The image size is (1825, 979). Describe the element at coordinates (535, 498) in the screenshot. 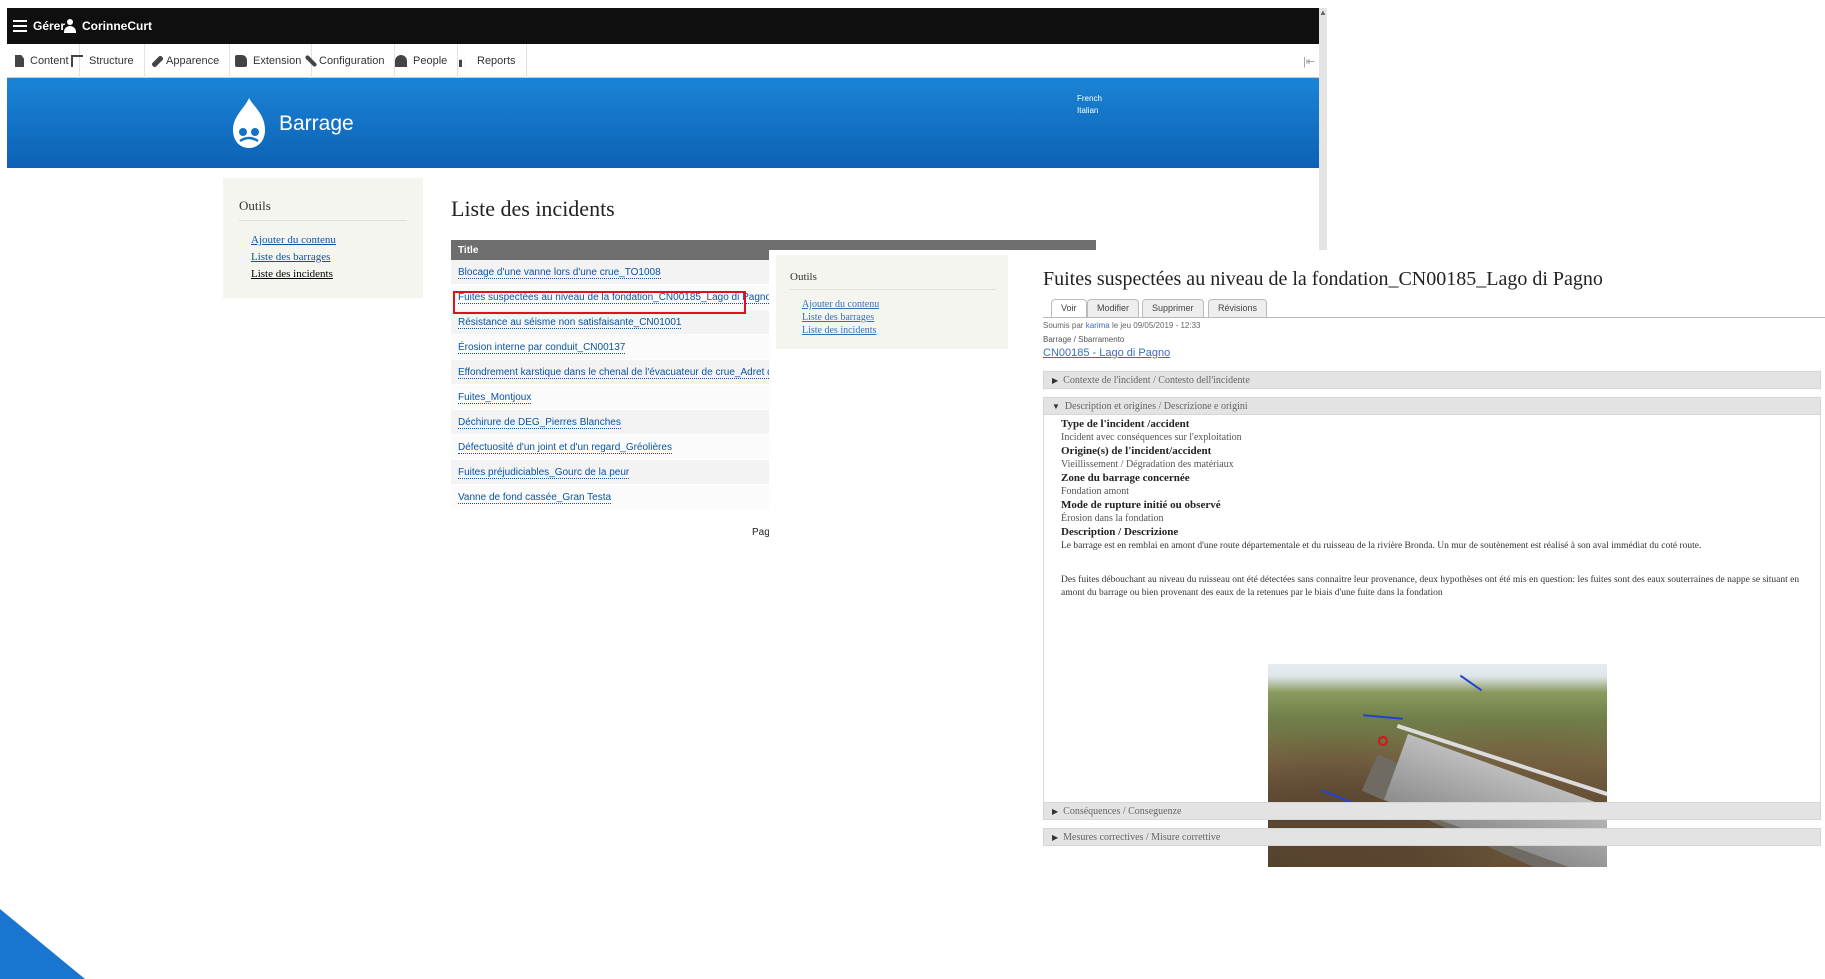

I see `incident-link: Vanne de fond cassée_Gran Testa` at that location.